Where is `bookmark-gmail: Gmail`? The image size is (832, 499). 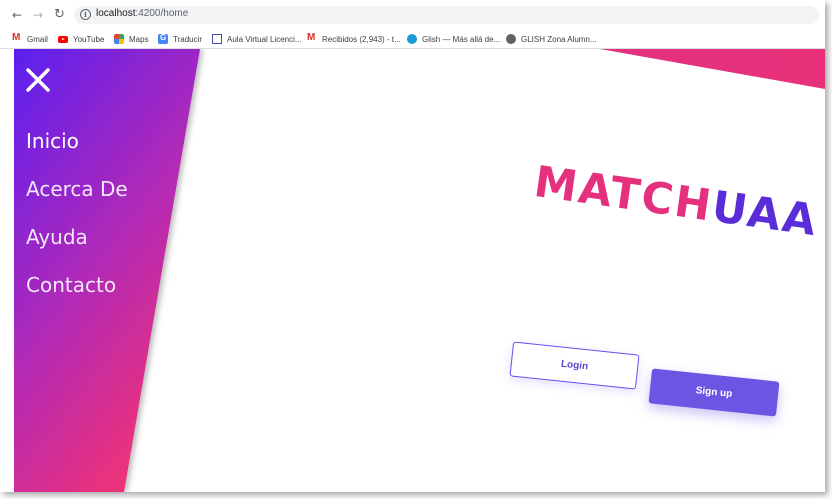
bookmark-gmail: Gmail is located at coordinates (30, 38).